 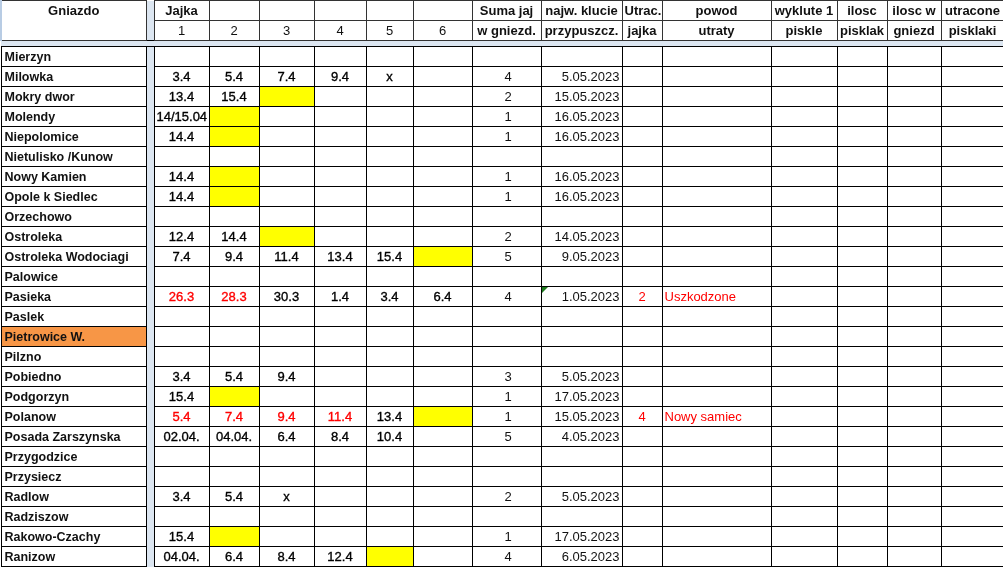 What do you see at coordinates (862, 10) in the screenshot?
I see `column-header: ilosc` at bounding box center [862, 10].